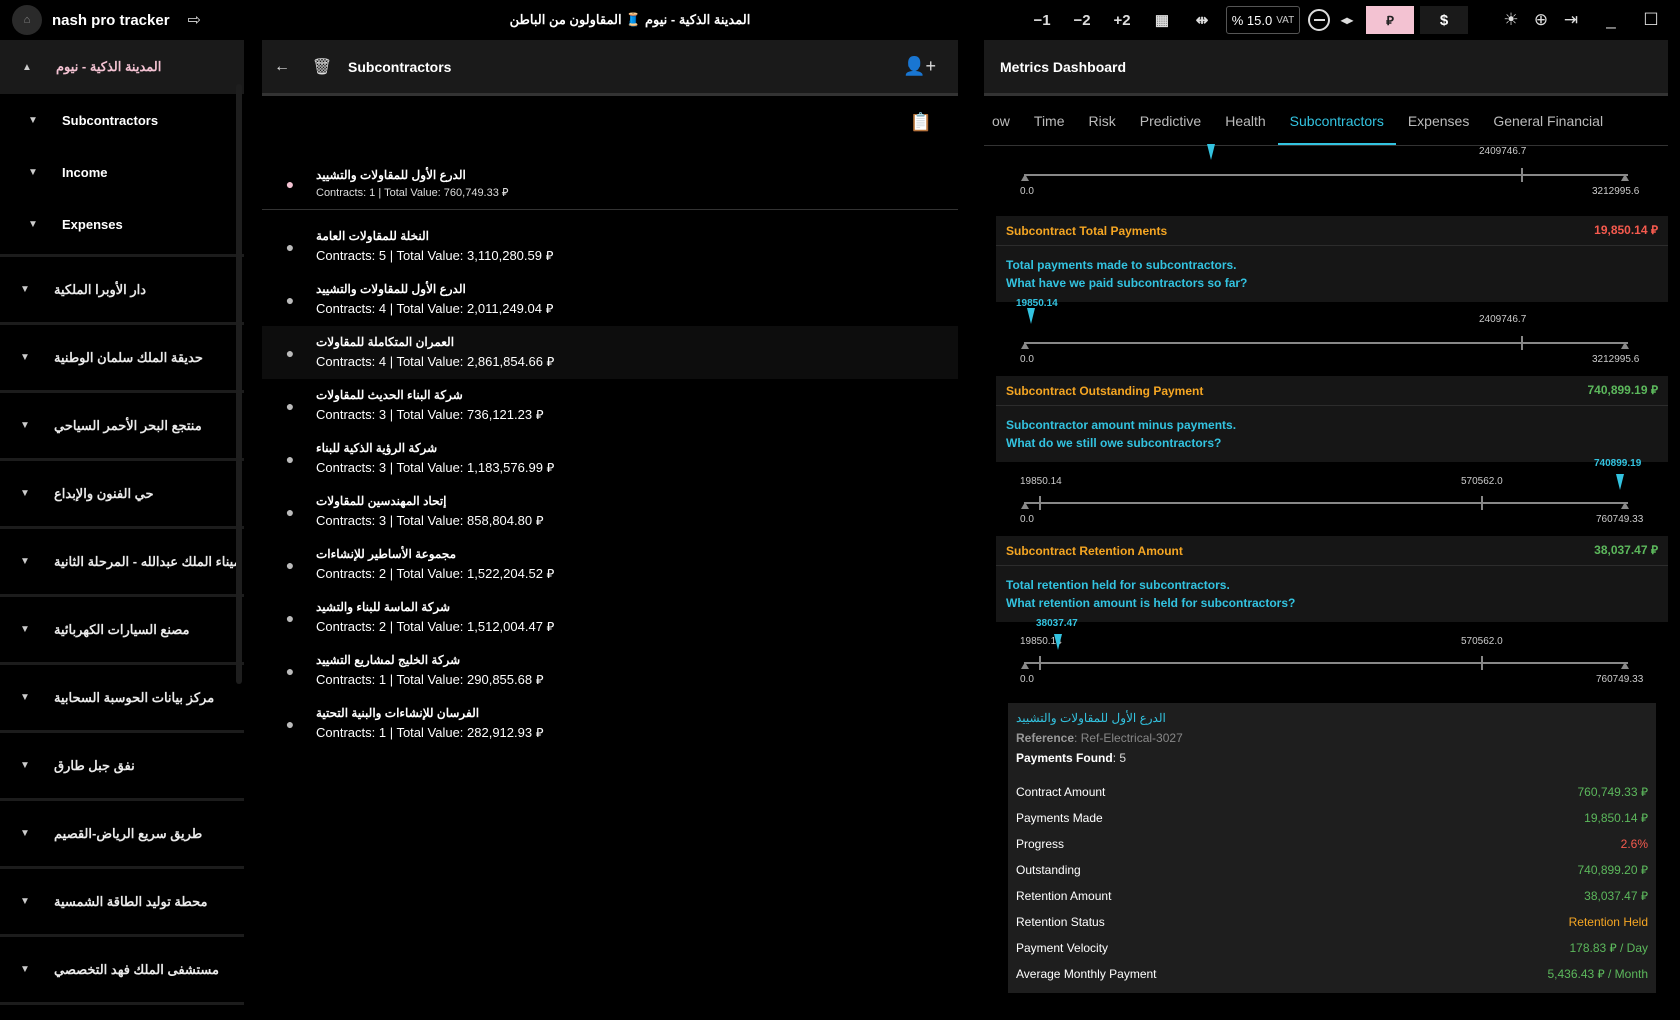 Image resolution: width=1680 pixels, height=1020 pixels. I want to click on subcontractor-name: مجموعة الأساطير للإنشاءات, so click(386, 554).